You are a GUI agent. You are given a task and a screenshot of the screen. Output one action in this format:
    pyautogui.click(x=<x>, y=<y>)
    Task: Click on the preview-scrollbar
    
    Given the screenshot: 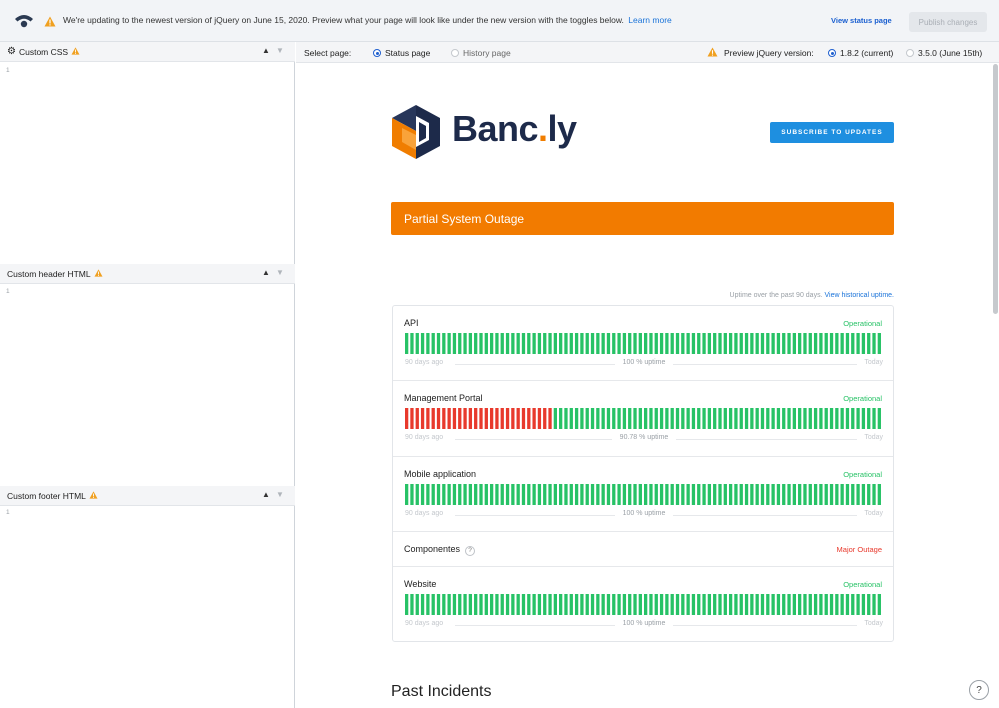 What is the action you would take?
    pyautogui.click(x=995, y=189)
    